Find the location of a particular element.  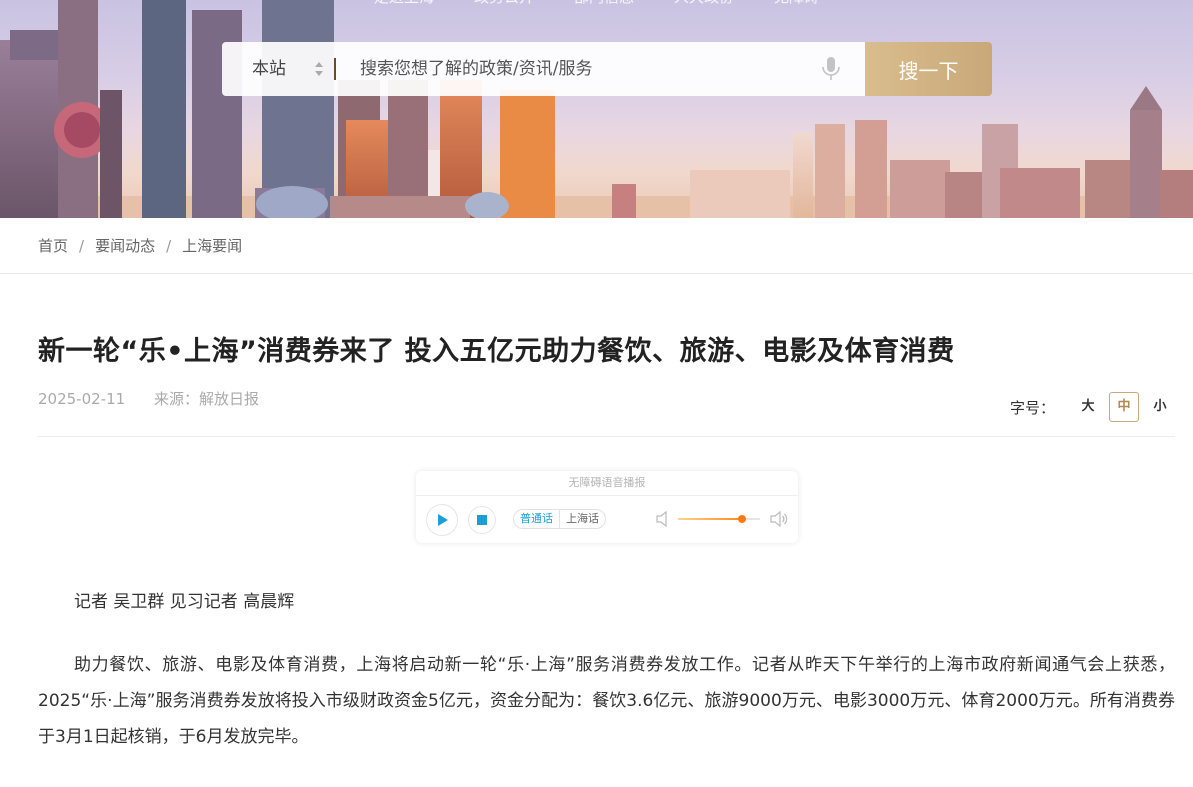

article-byline: 记者 吴卫群 见习记者 高晨辉 is located at coordinates (184, 602).